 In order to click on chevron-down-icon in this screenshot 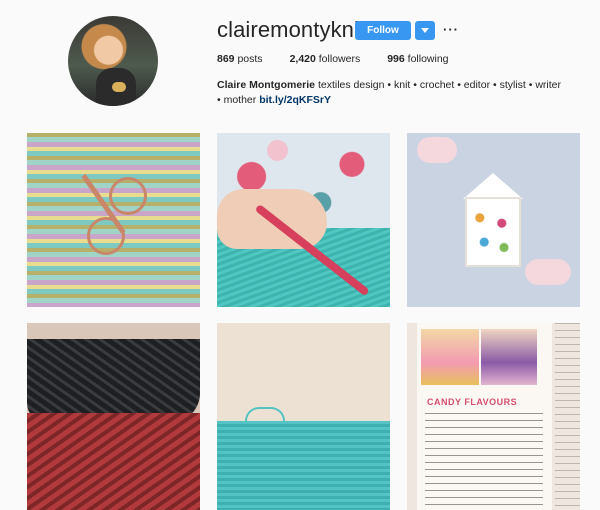, I will do `click(425, 30)`.